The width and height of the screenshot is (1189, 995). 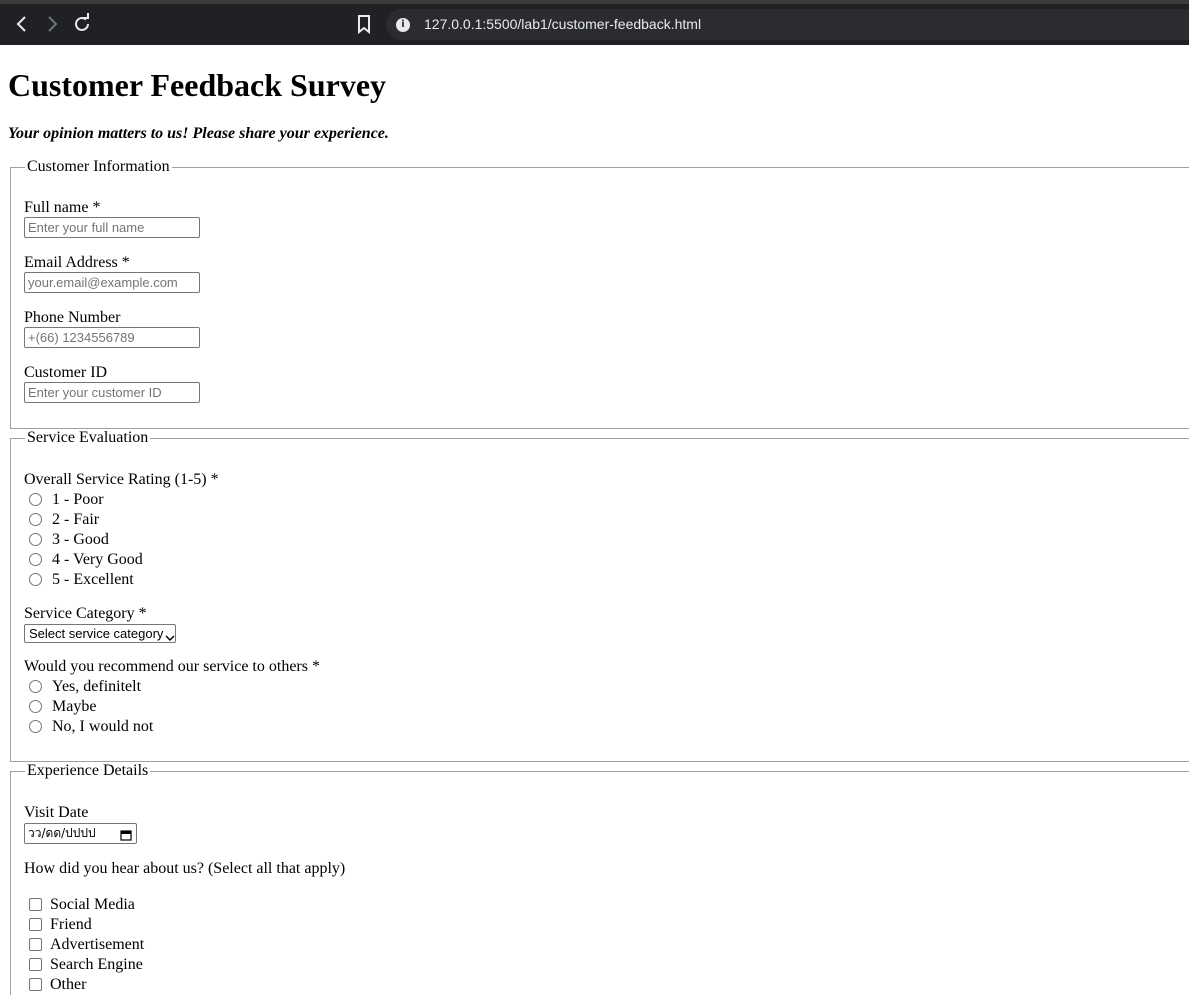 What do you see at coordinates (81, 580) in the screenshot?
I see `rating-option-5: 5 - Excellent` at bounding box center [81, 580].